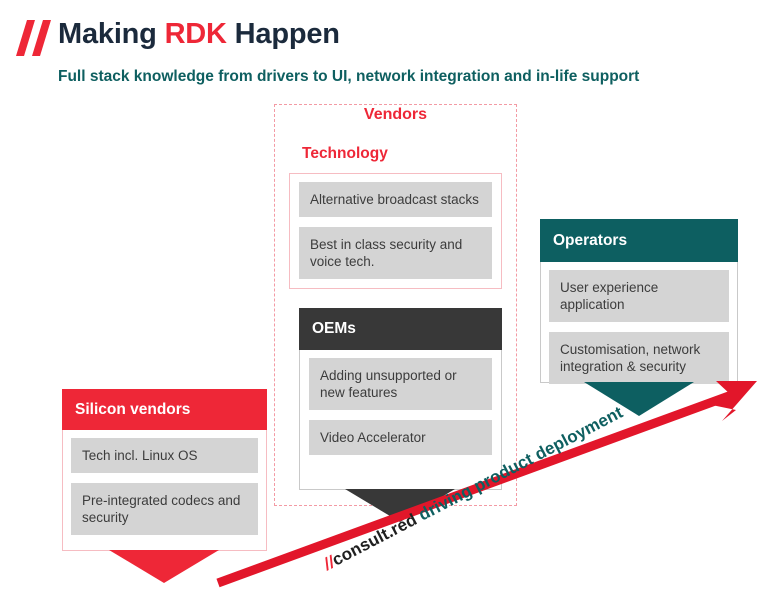 This screenshot has height=600, width=768. I want to click on pillar-operators-header: Operators, so click(639, 240).